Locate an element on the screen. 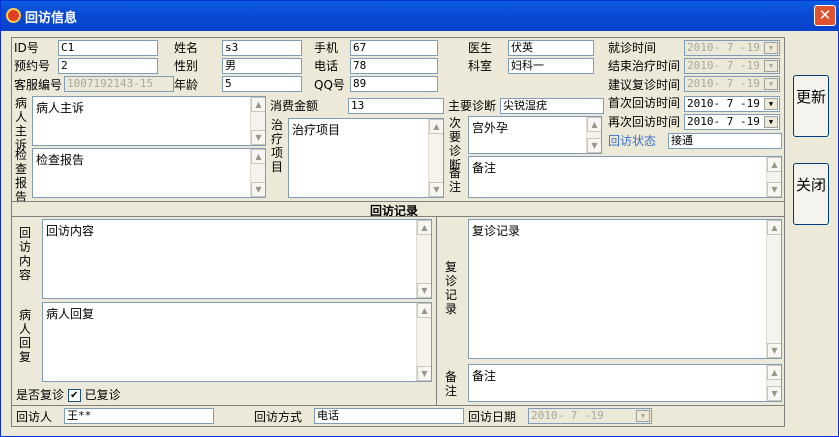  mobile-field: 67 is located at coordinates (394, 48).